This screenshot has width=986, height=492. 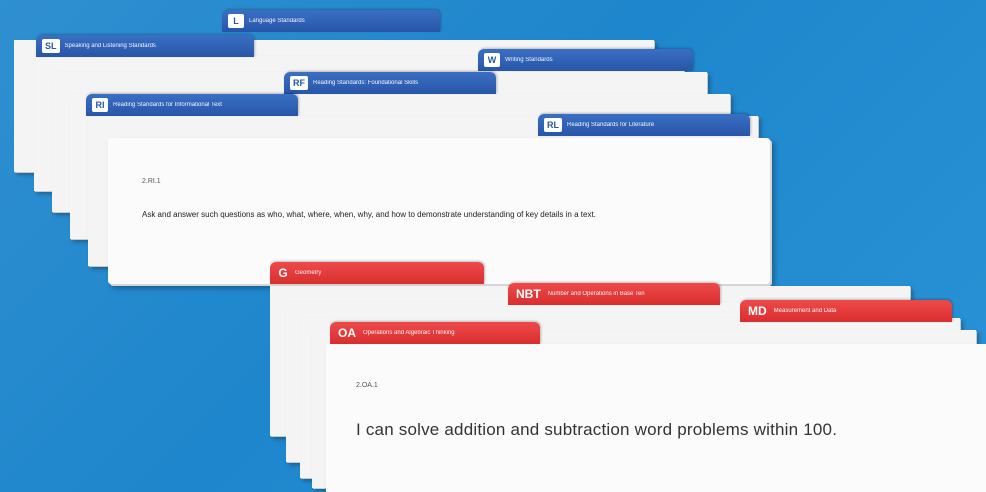 I want to click on standard-code: 2.OA.1, so click(x=367, y=385).